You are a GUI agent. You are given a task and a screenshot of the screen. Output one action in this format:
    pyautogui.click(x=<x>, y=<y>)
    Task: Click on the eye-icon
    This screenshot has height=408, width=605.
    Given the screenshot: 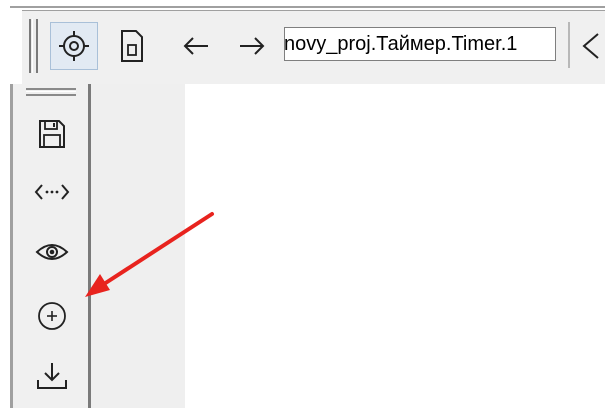 What is the action you would take?
    pyautogui.click(x=52, y=252)
    